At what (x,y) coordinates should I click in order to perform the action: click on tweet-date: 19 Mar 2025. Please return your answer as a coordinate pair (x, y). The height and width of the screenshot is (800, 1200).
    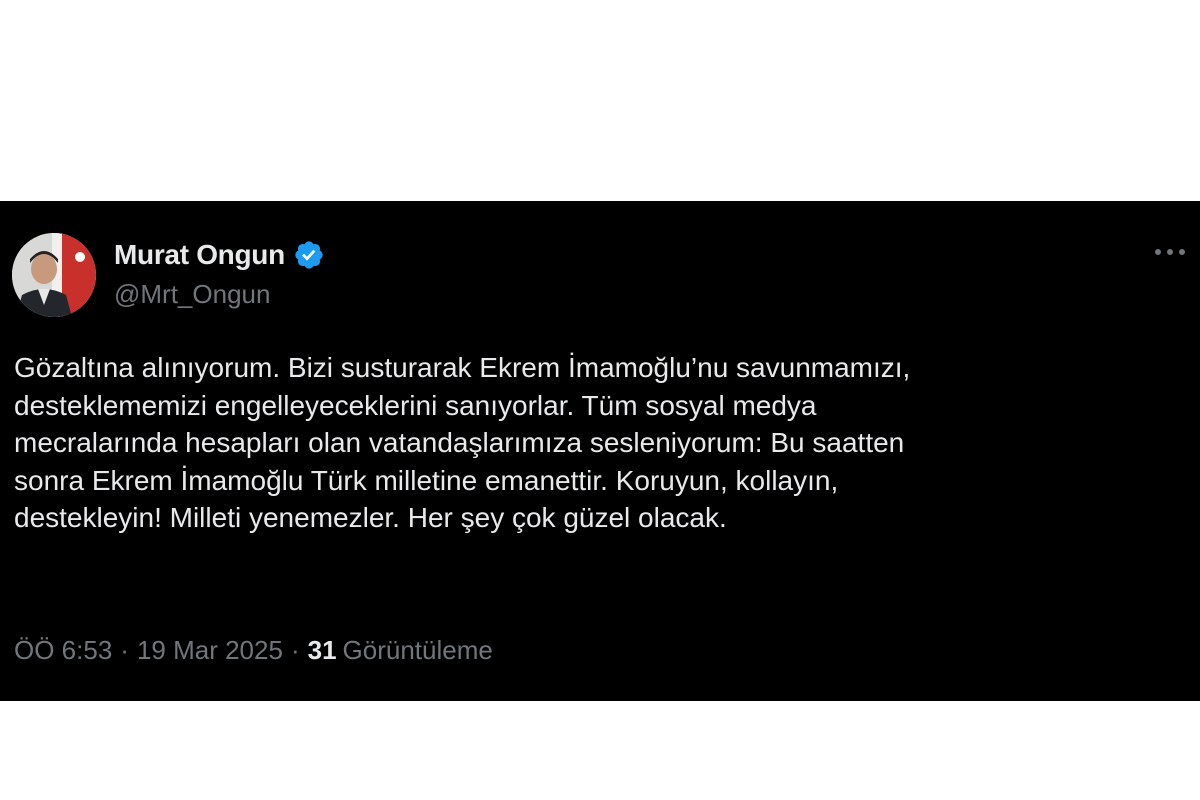
    Looking at the image, I should click on (210, 650).